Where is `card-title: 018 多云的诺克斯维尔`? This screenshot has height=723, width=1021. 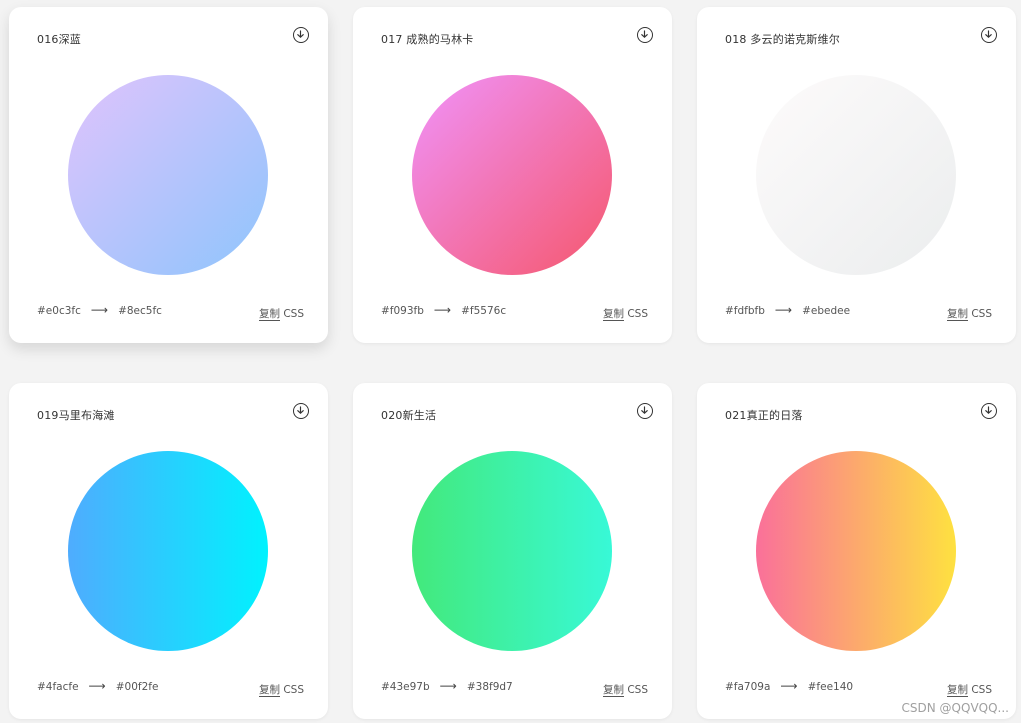 card-title: 018 多云的诺克斯维尔 is located at coordinates (782, 39).